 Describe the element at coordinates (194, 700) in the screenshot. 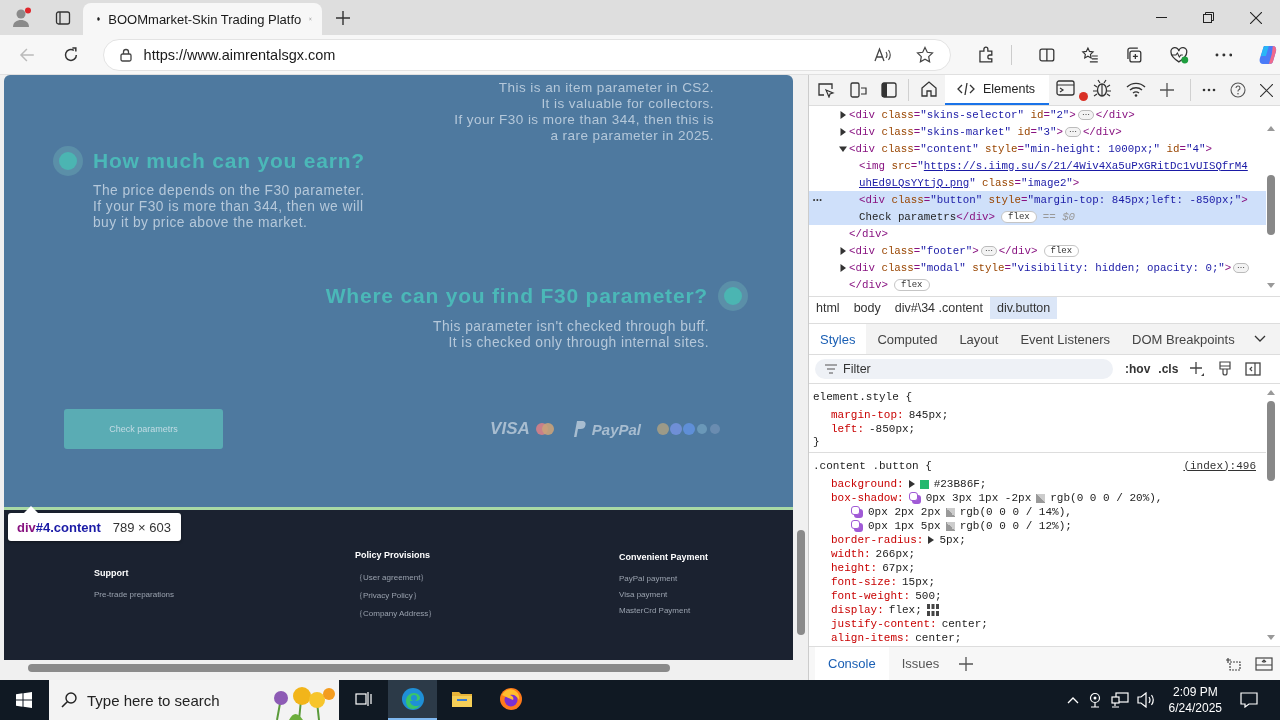

I see `taskbar-search-field: Type here to search` at that location.